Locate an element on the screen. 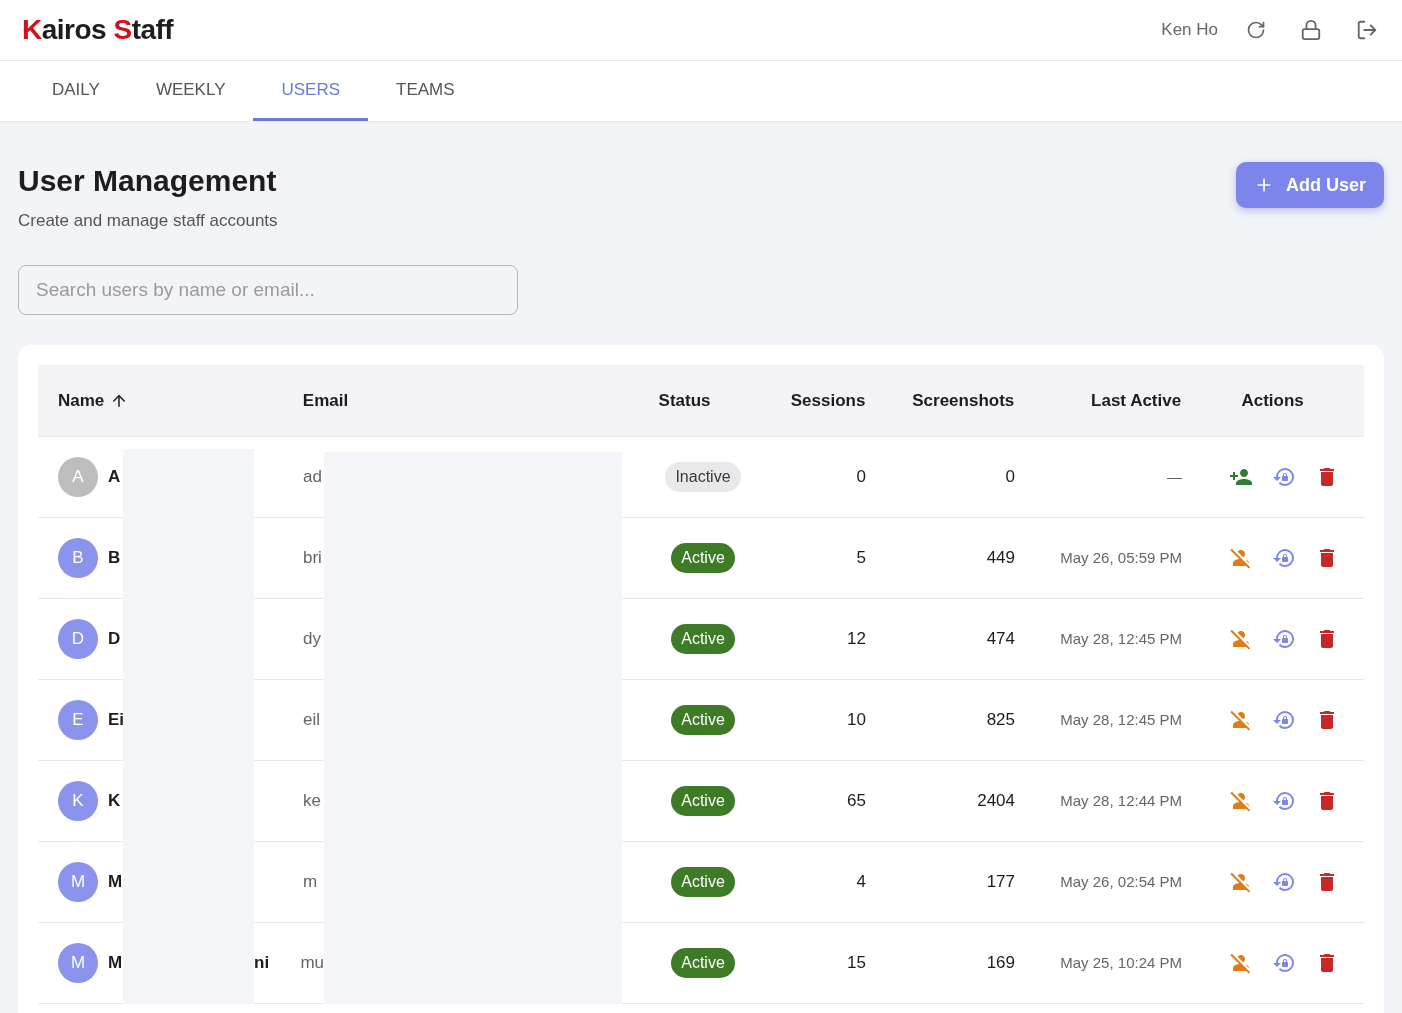 This screenshot has height=1013, width=1402. user-email: ke is located at coordinates (311, 801).